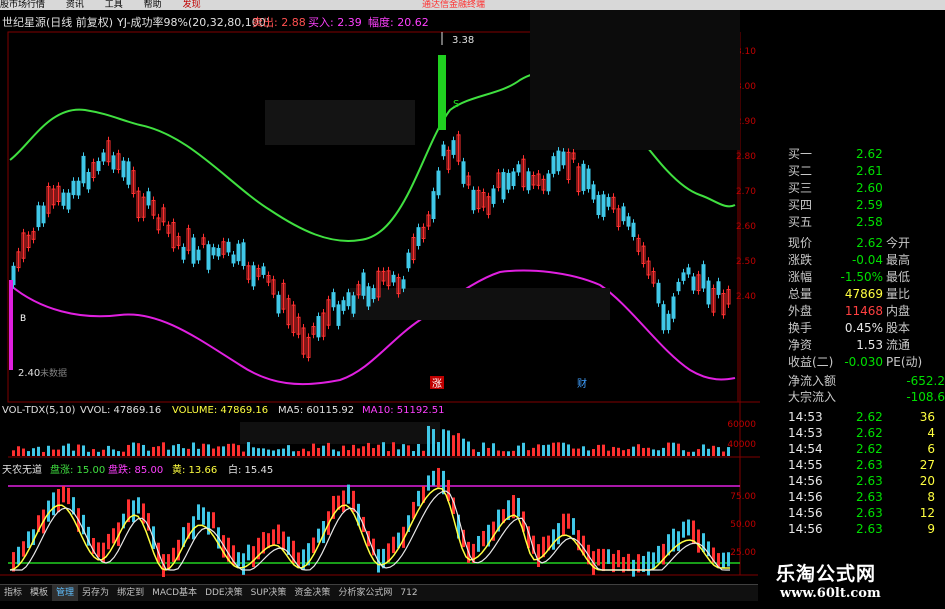 The image size is (945, 609). What do you see at coordinates (77, 469) in the screenshot?
I see `panzhang-label: 盘涨: 15.00` at bounding box center [77, 469].